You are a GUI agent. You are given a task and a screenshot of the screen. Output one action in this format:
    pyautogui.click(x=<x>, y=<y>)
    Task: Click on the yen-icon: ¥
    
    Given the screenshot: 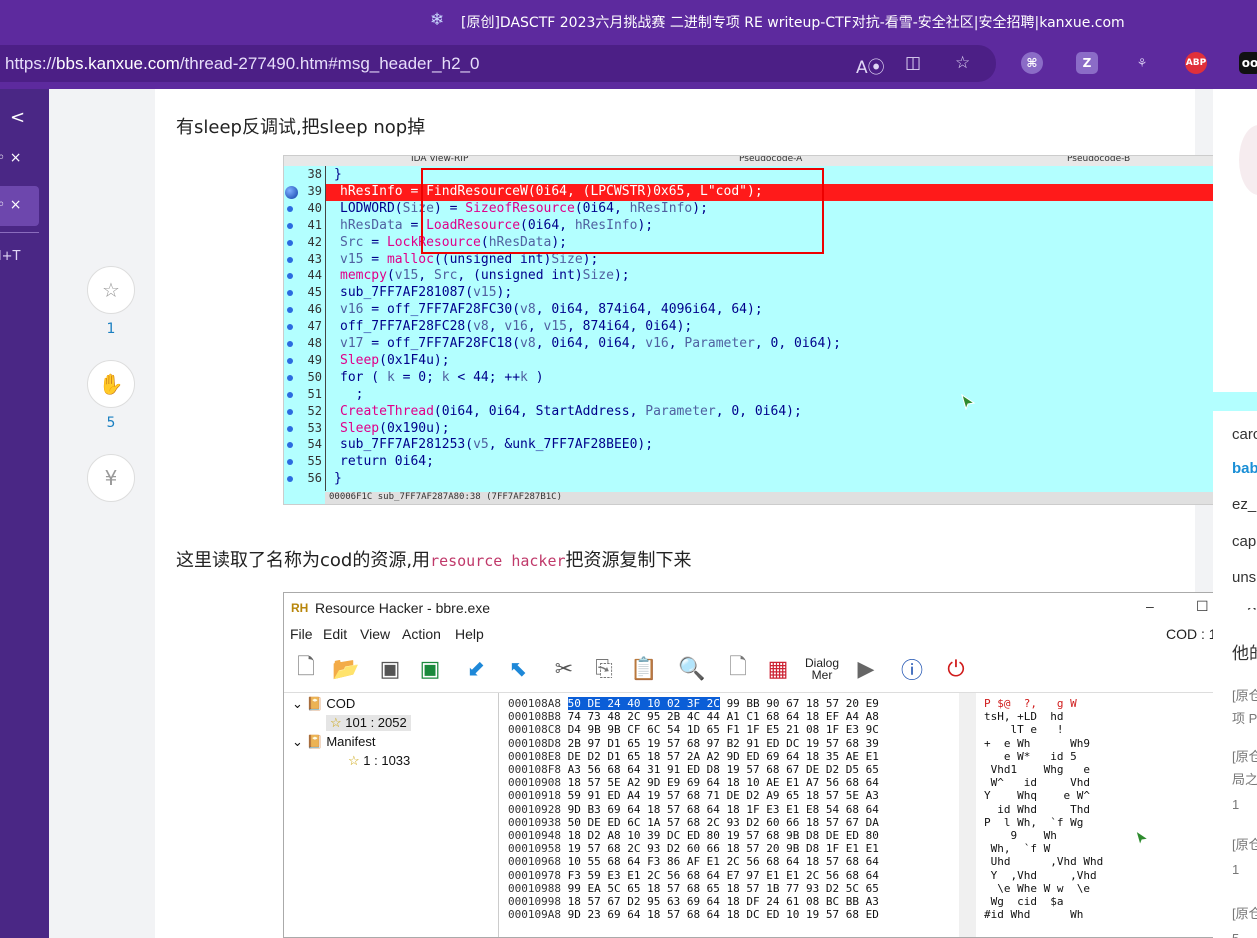 What is the action you would take?
    pyautogui.click(x=111, y=478)
    